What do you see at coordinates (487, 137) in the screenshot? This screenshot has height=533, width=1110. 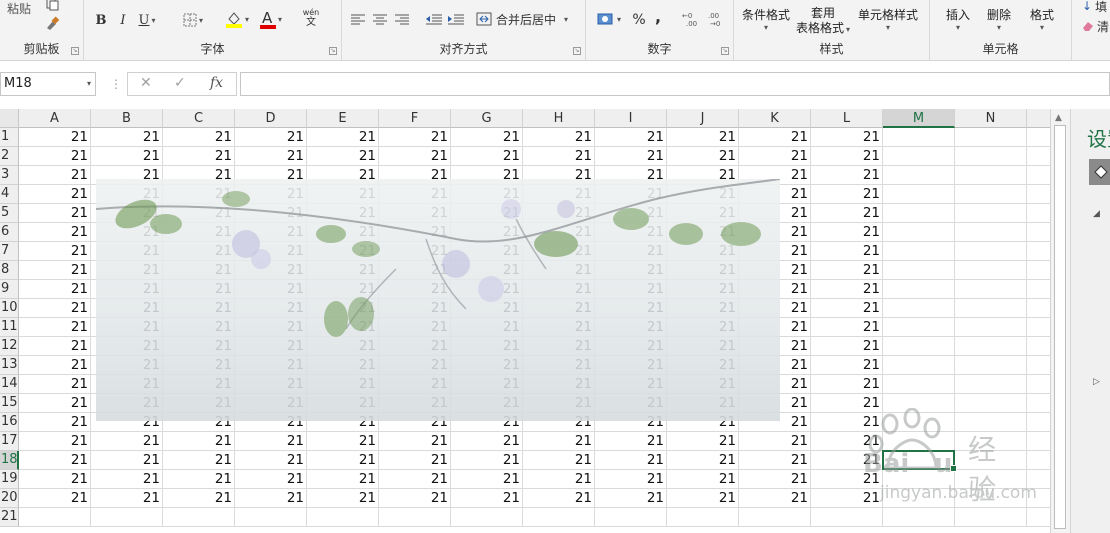 I see `cell-g1: 21` at bounding box center [487, 137].